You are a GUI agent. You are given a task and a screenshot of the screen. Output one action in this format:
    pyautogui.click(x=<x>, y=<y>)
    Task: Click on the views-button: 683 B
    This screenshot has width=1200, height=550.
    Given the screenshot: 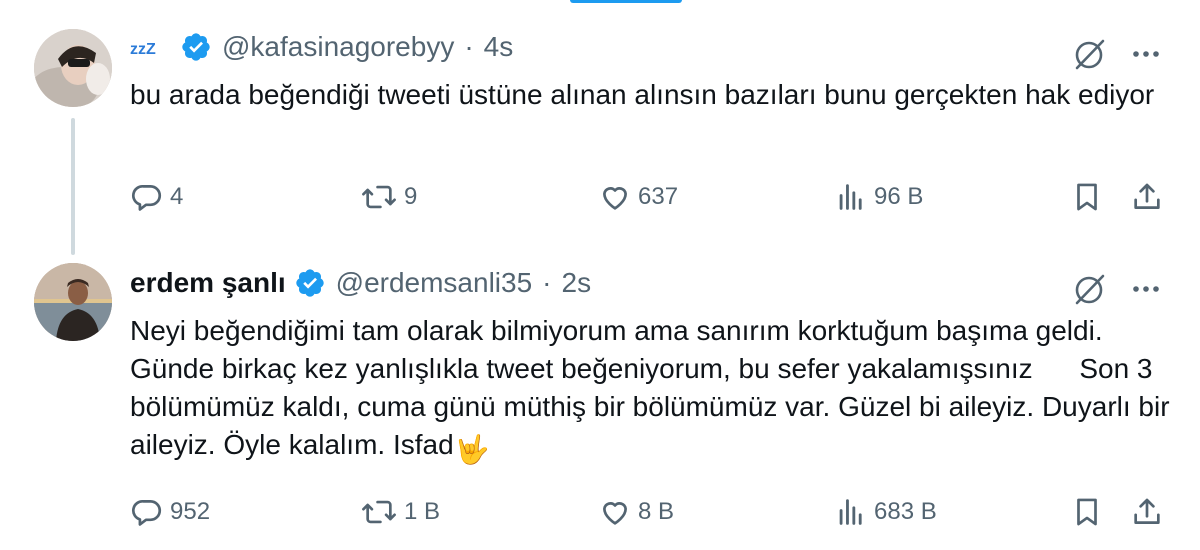 What is the action you would take?
    pyautogui.click(x=885, y=512)
    